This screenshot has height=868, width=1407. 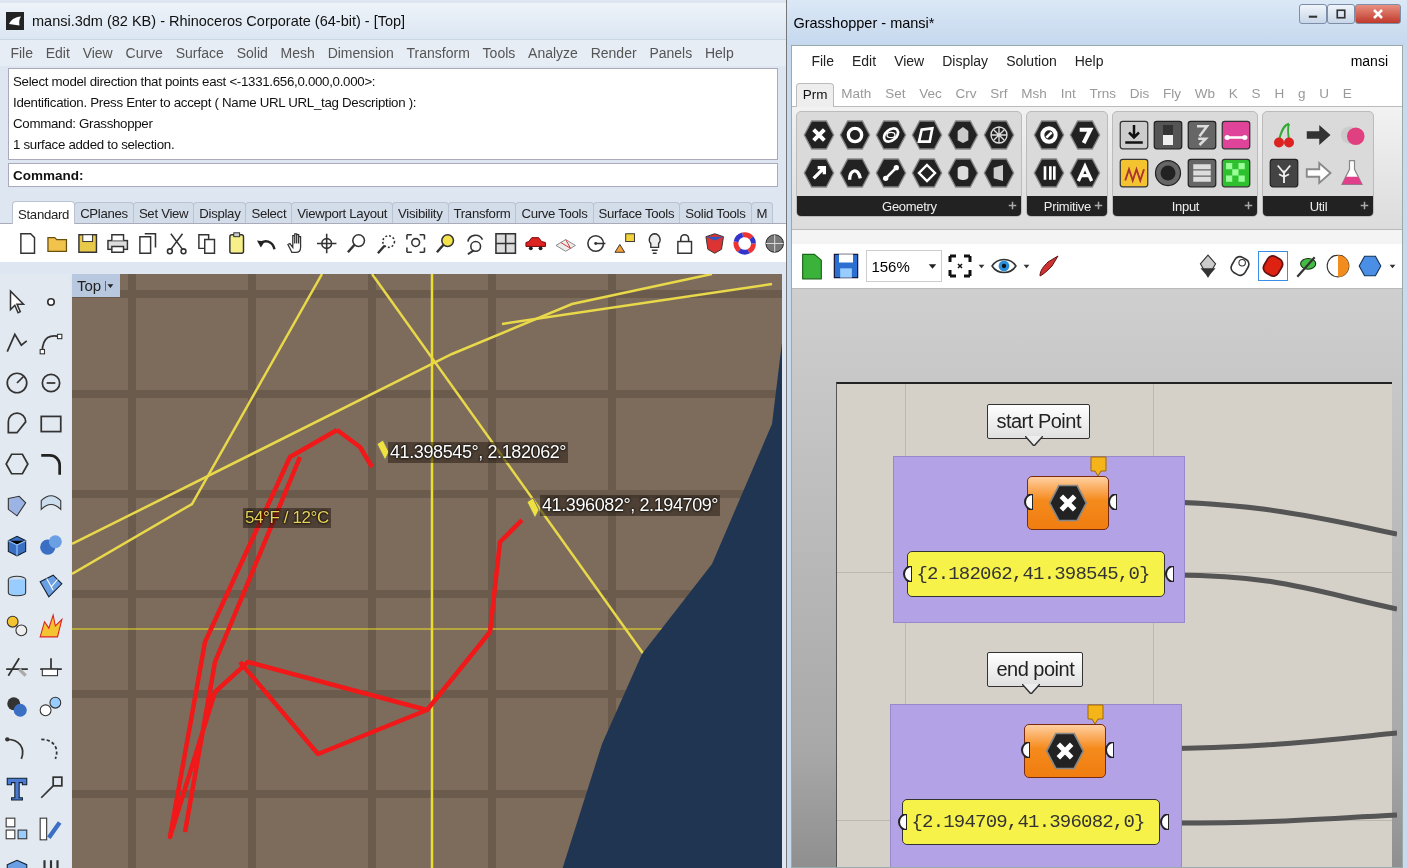 What do you see at coordinates (554, 212) in the screenshot?
I see `toolbar-tab: Curve Tools` at bounding box center [554, 212].